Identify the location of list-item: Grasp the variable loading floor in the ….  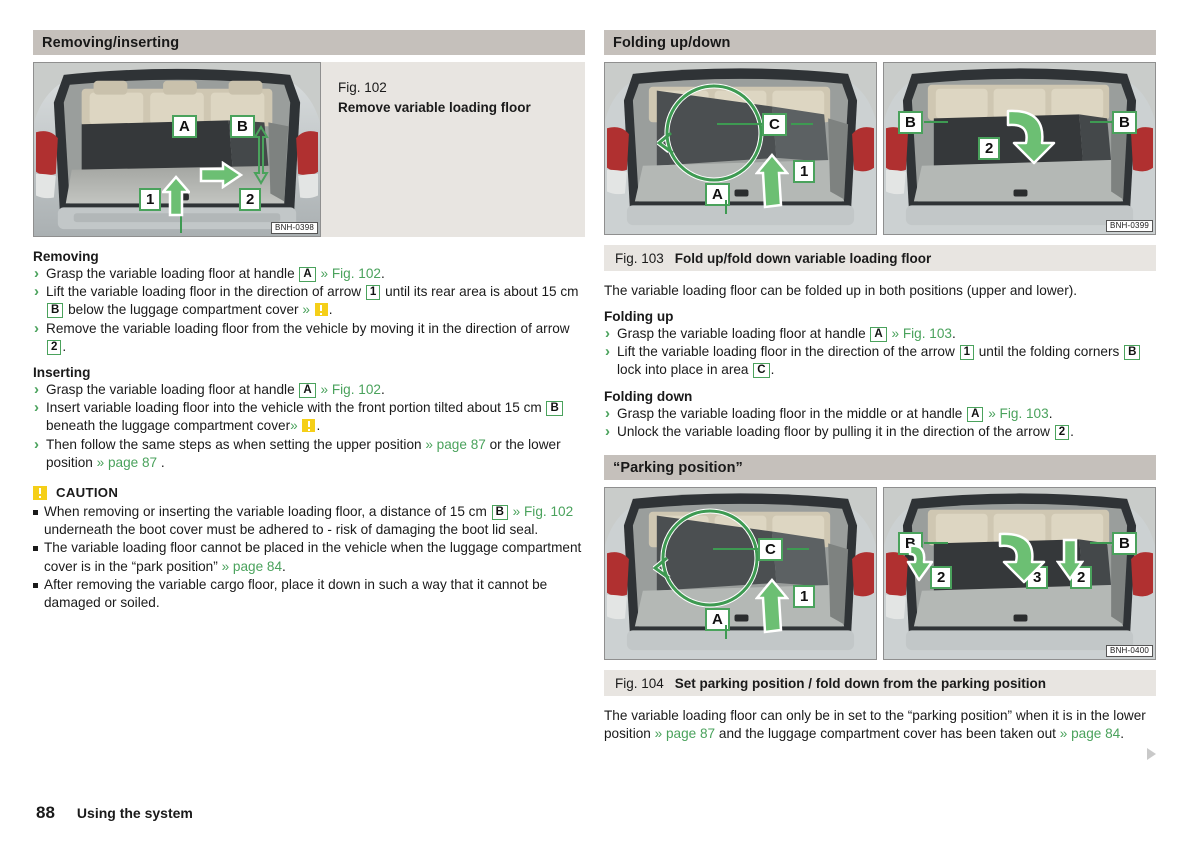
(880, 414).